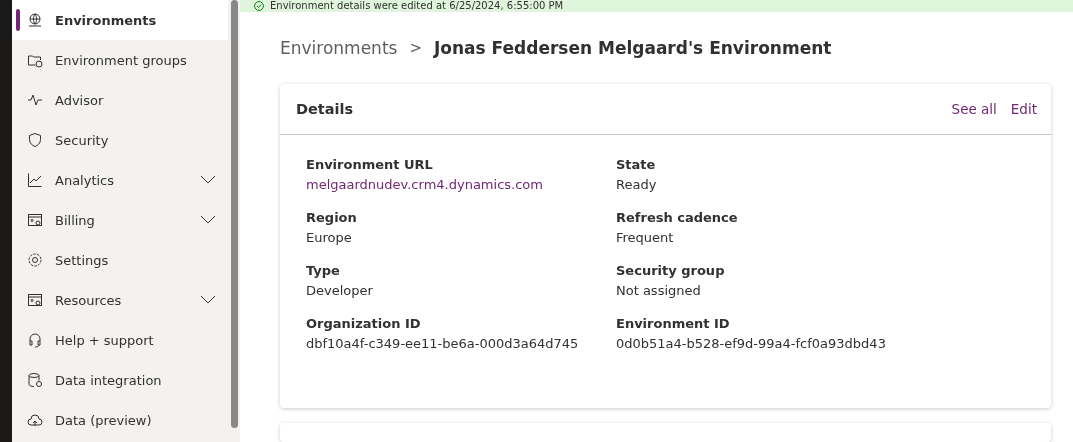 The height and width of the screenshot is (442, 1073). I want to click on field-value: Ready, so click(637, 184).